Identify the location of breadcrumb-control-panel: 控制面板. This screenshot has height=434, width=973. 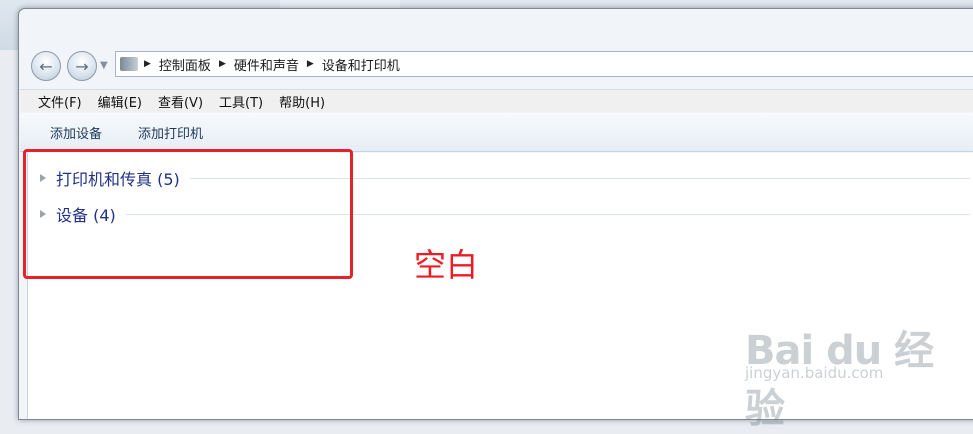
(185, 64).